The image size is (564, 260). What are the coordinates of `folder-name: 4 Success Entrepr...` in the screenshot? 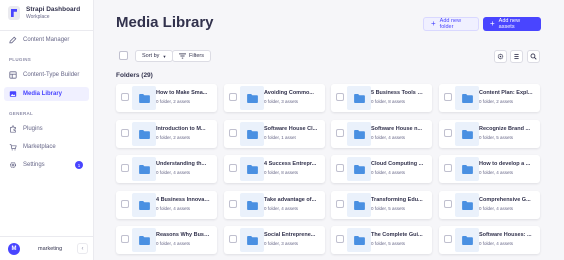 It's located at (291, 164).